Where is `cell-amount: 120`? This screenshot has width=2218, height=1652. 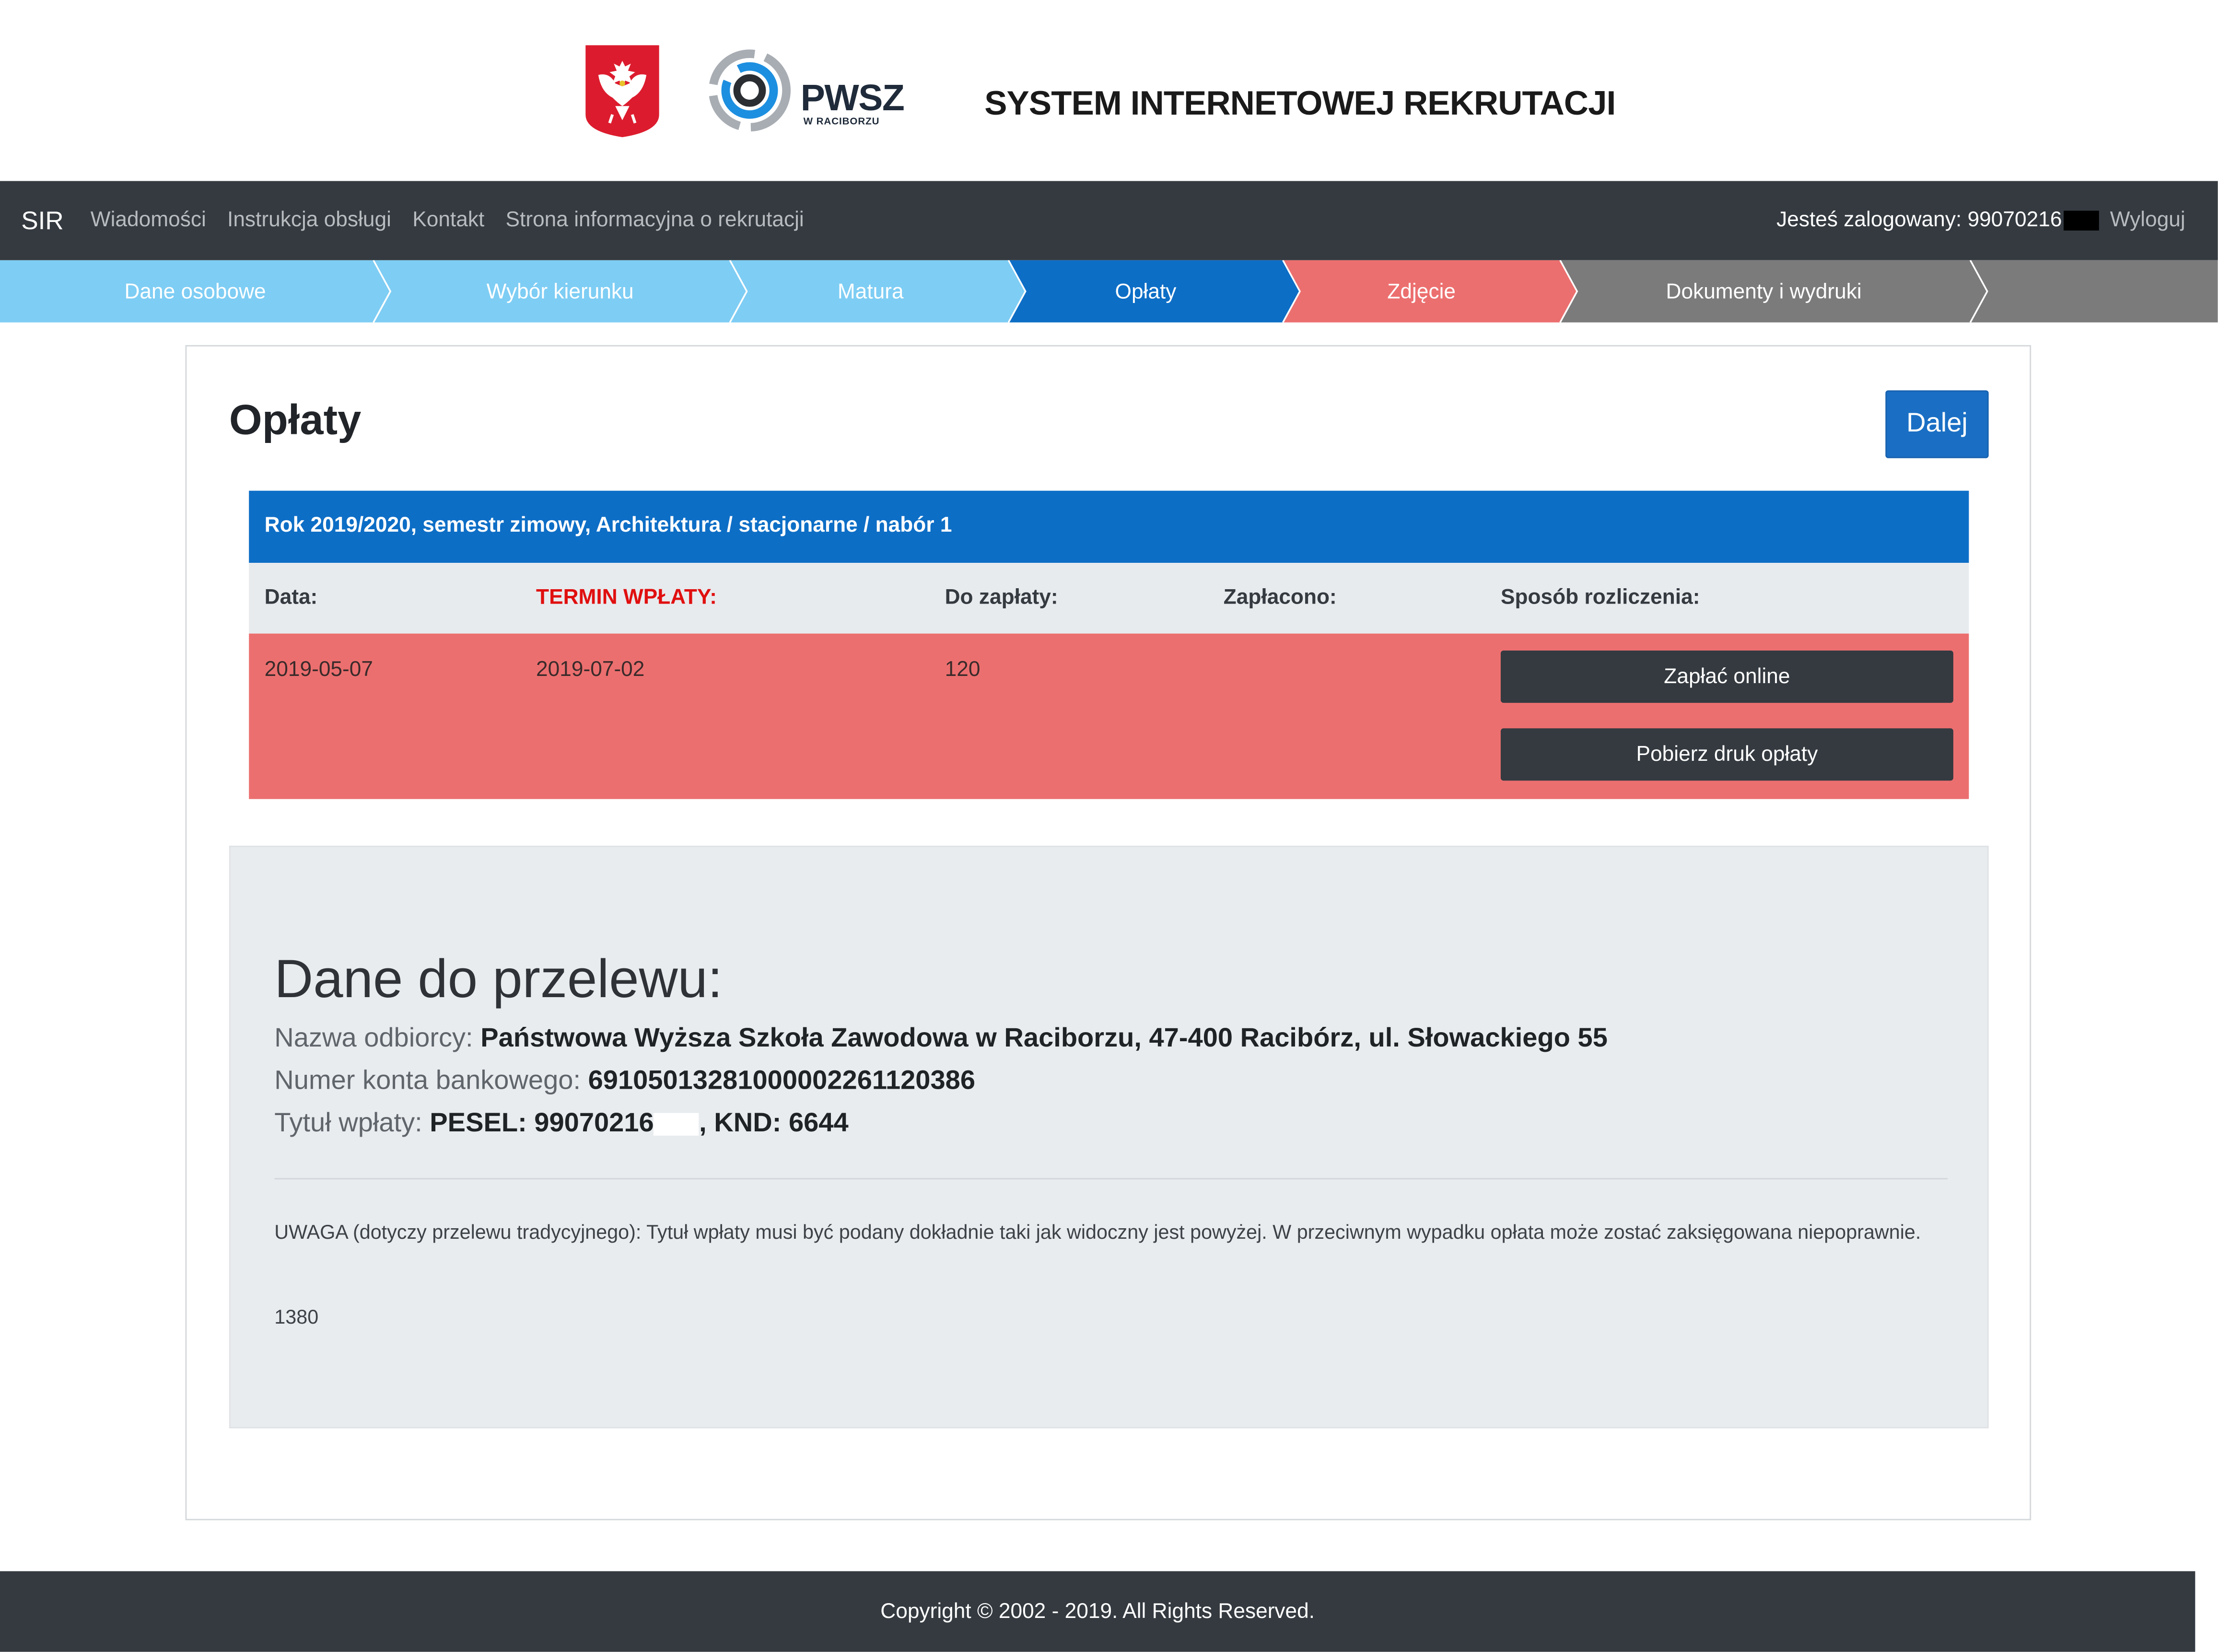 cell-amount: 120 is located at coordinates (963, 669).